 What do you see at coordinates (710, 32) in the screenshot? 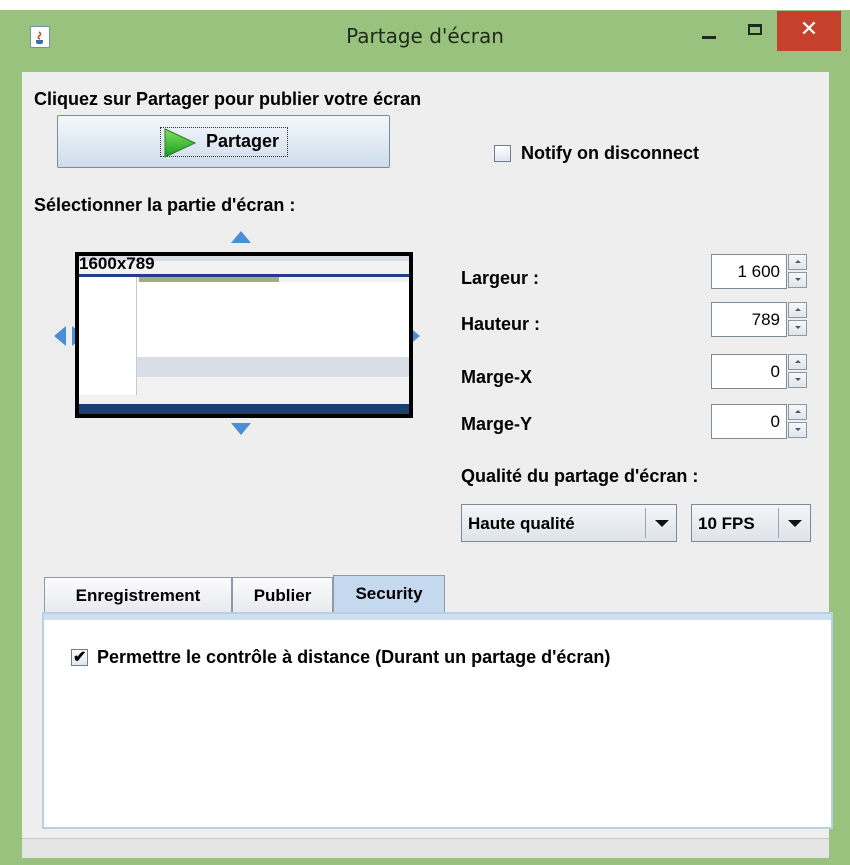
I see `minimize-button` at bounding box center [710, 32].